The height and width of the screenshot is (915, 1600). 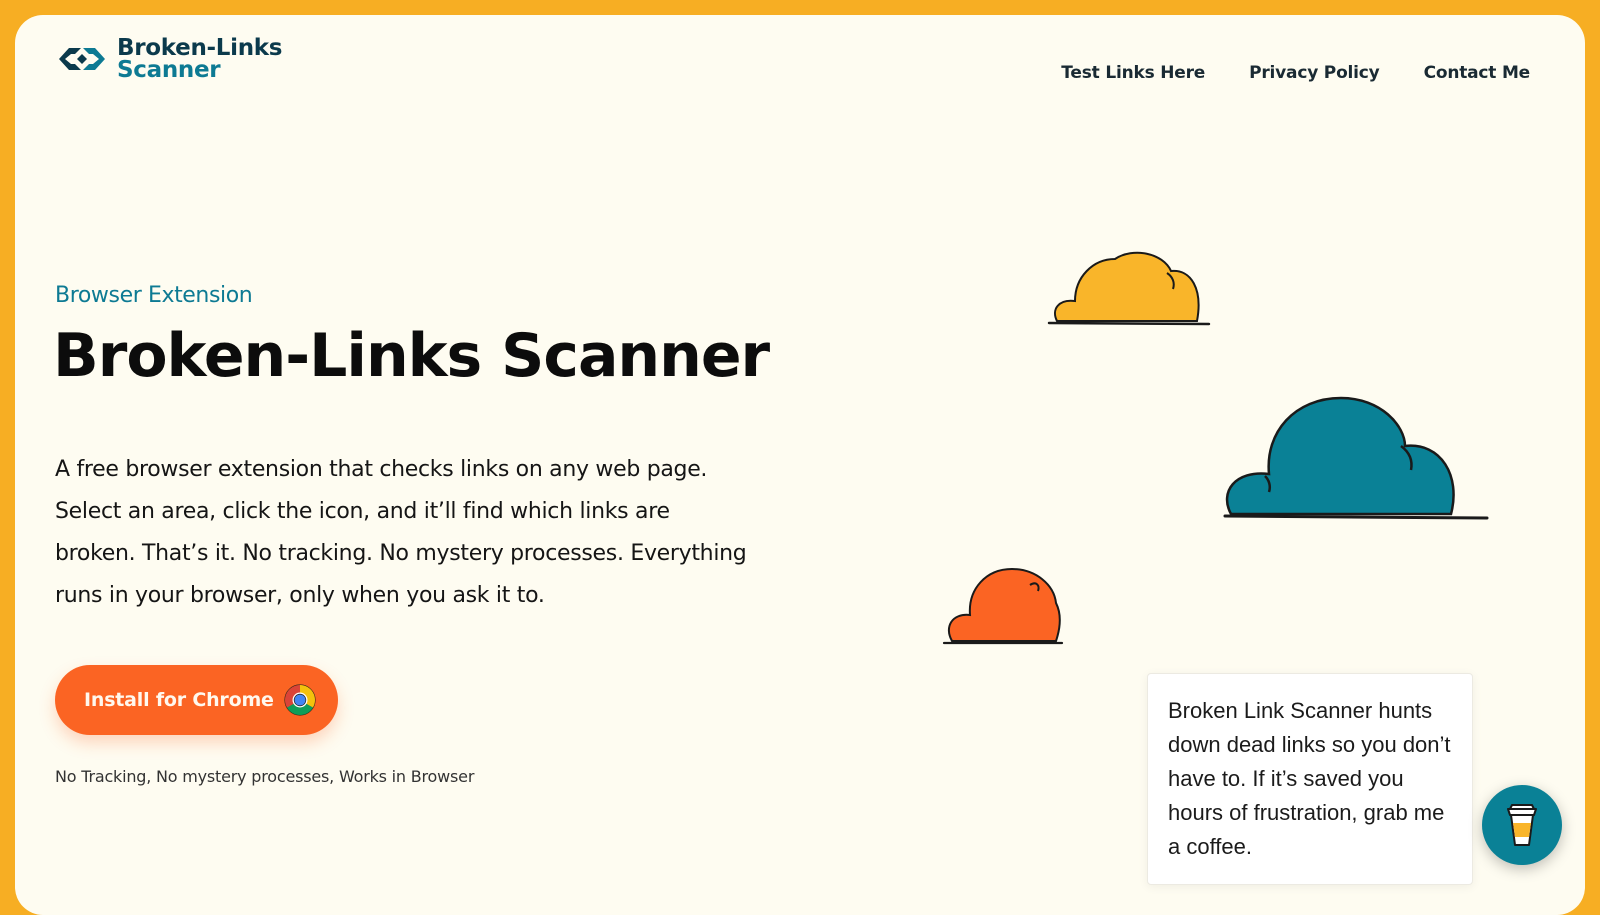 What do you see at coordinates (154, 295) in the screenshot?
I see `hero-eyebrow: Browser Extension` at bounding box center [154, 295].